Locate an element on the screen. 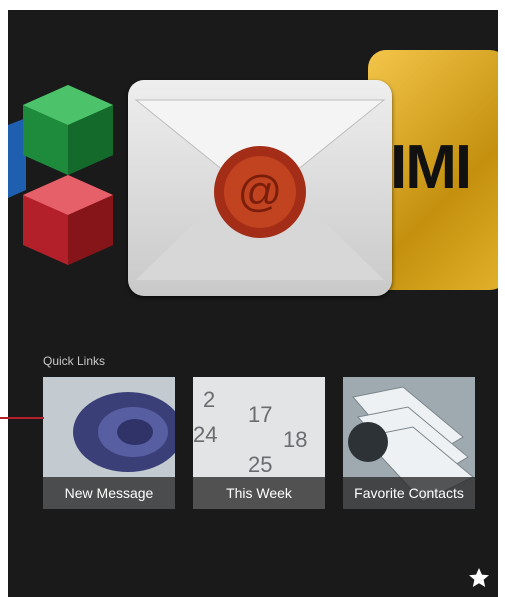  svg-text: 25 is located at coordinates (260, 464).